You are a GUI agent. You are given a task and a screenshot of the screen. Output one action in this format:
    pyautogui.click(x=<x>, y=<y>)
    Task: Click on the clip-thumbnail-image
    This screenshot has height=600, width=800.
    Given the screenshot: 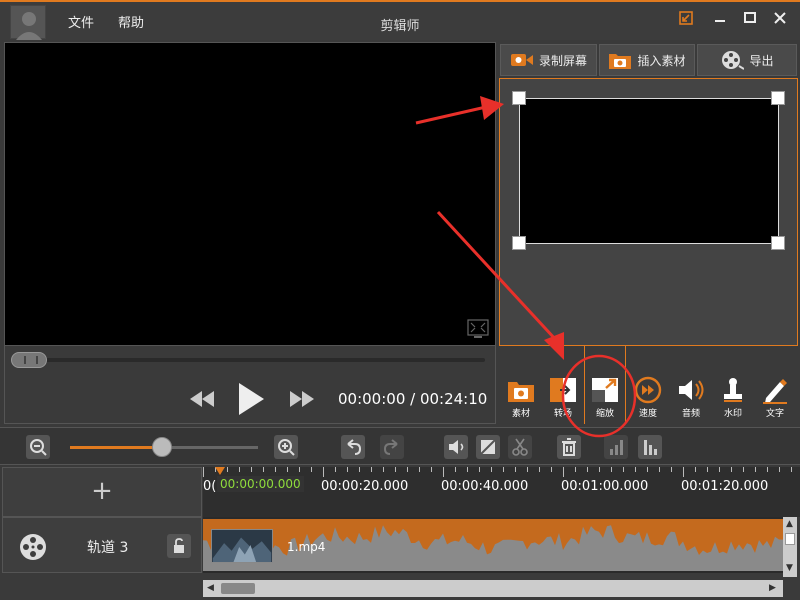 What is the action you would take?
    pyautogui.click(x=242, y=546)
    